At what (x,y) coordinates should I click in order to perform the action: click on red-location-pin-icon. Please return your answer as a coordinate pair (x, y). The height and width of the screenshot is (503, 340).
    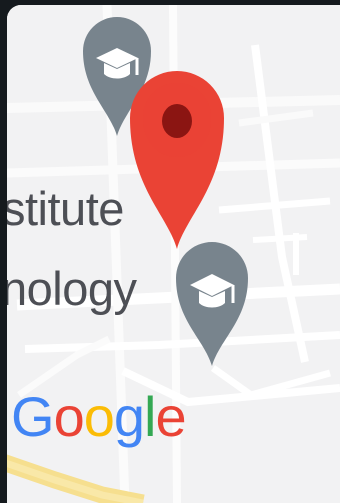
    Looking at the image, I should click on (177, 121).